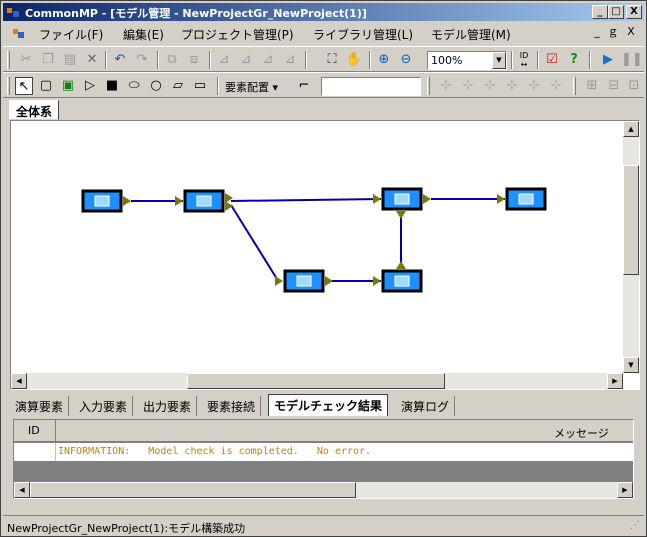  What do you see at coordinates (363, 34) in the screenshot?
I see `menu-library: ライブラリ管理(L)` at bounding box center [363, 34].